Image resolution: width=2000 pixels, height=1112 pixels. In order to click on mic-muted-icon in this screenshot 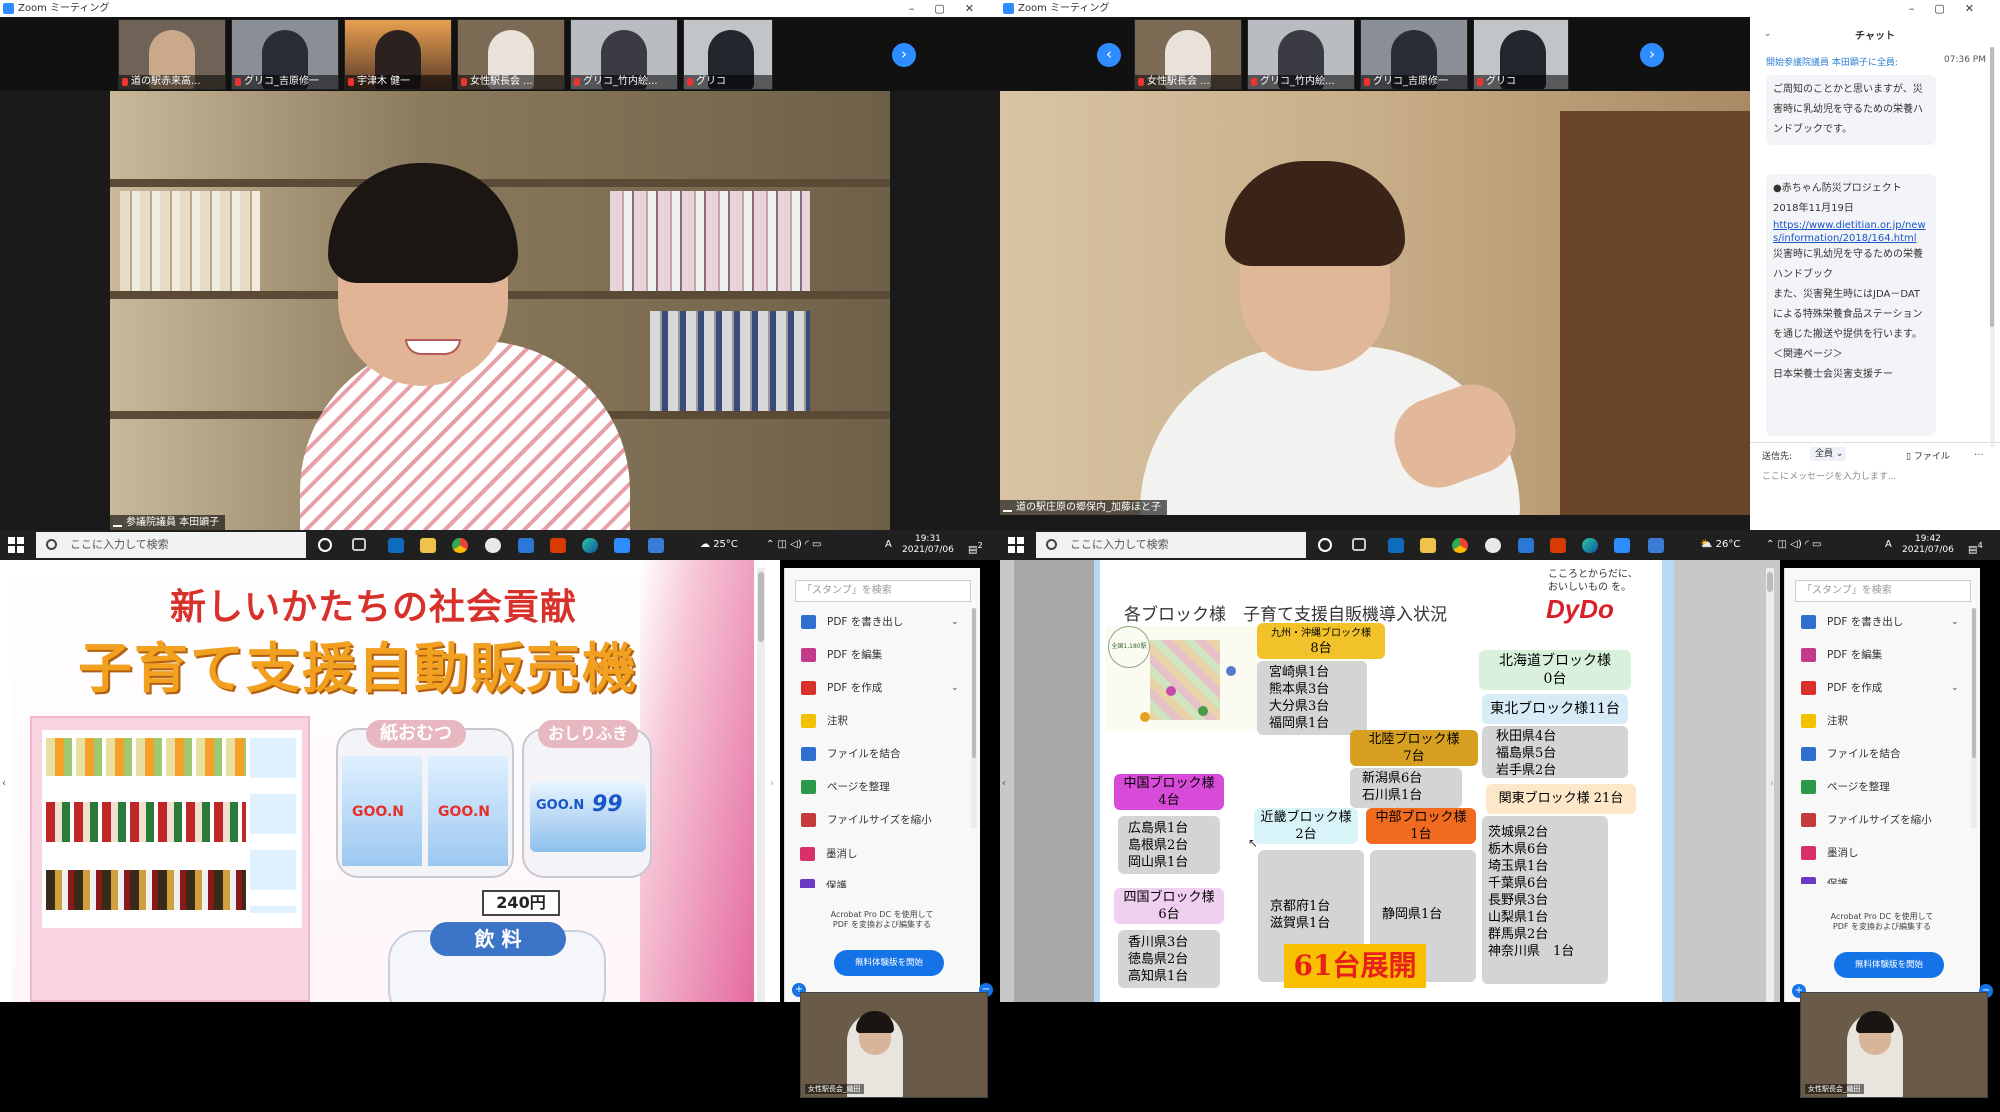, I will do `click(238, 82)`.